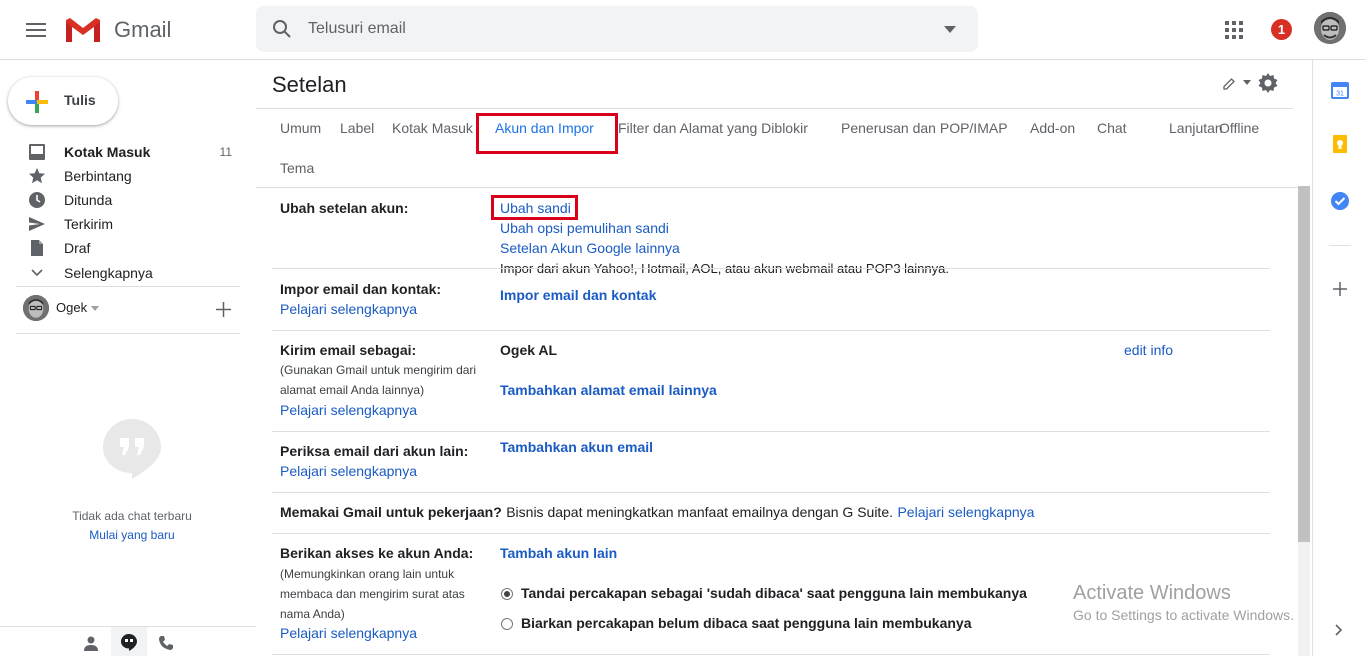 This screenshot has width=1366, height=656. What do you see at coordinates (1196, 128) in the screenshot?
I see `tab-advanced: Lanjutan` at bounding box center [1196, 128].